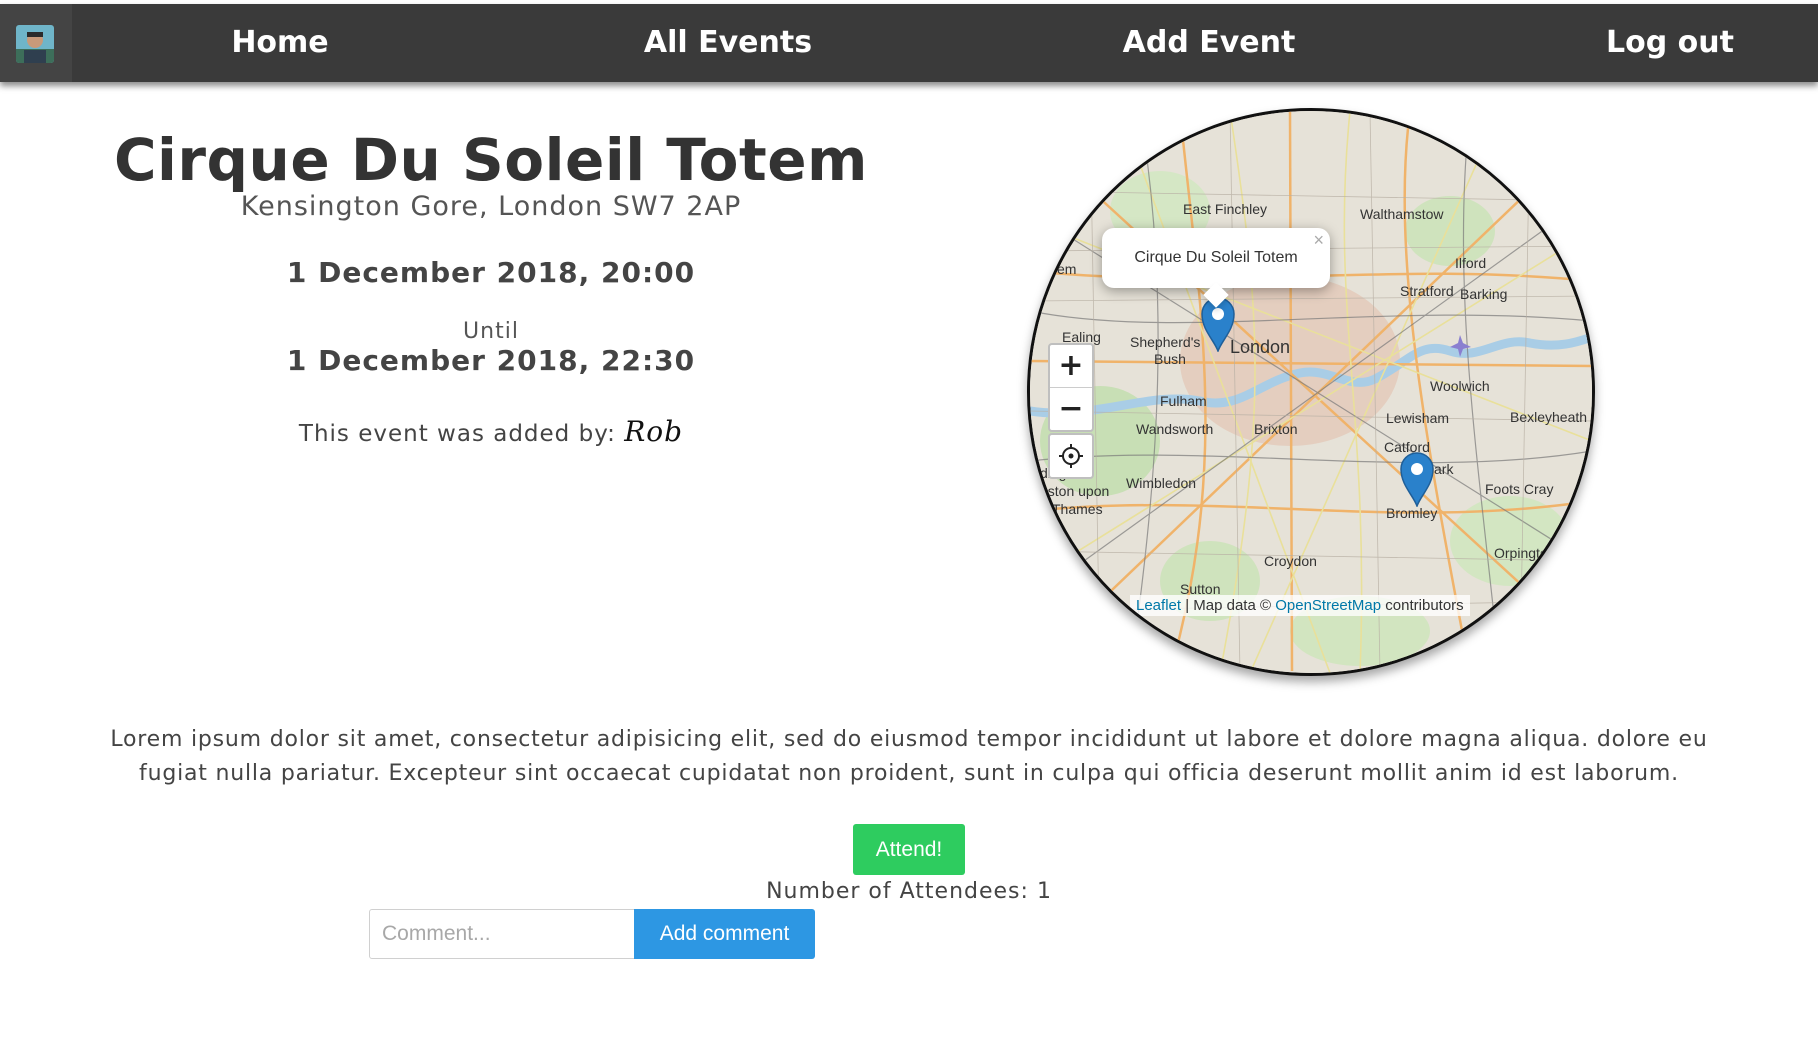  What do you see at coordinates (1260, 347) in the screenshot?
I see `map-label: London` at bounding box center [1260, 347].